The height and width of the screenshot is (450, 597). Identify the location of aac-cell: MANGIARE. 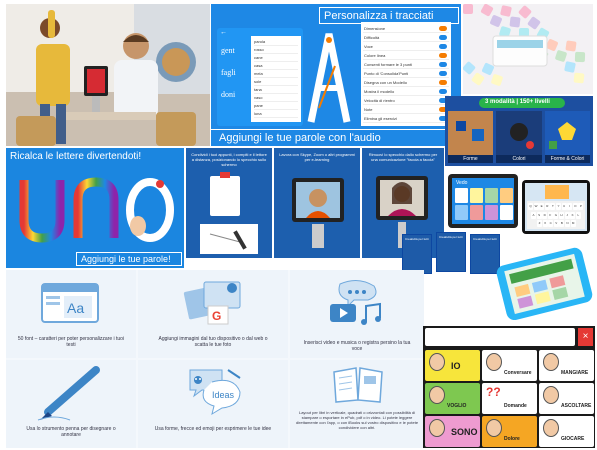
(566, 365).